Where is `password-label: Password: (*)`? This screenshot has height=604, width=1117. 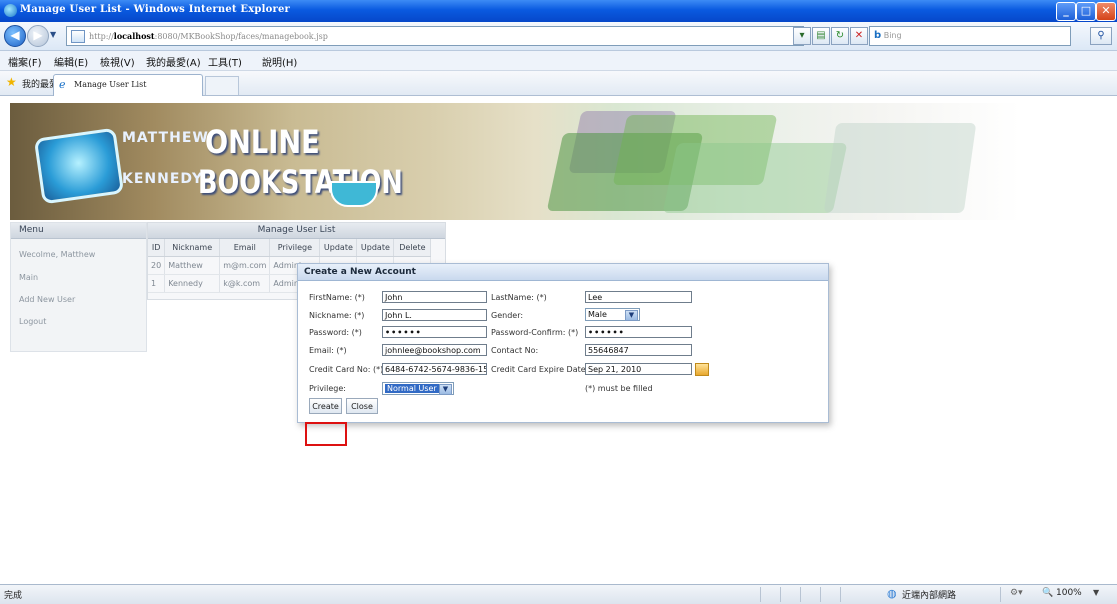
password-label: Password: (*) is located at coordinates (335, 332).